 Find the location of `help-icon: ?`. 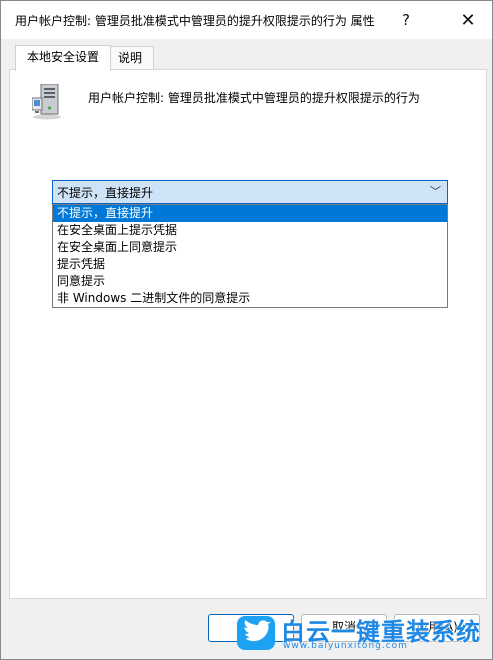

help-icon: ? is located at coordinates (406, 20).